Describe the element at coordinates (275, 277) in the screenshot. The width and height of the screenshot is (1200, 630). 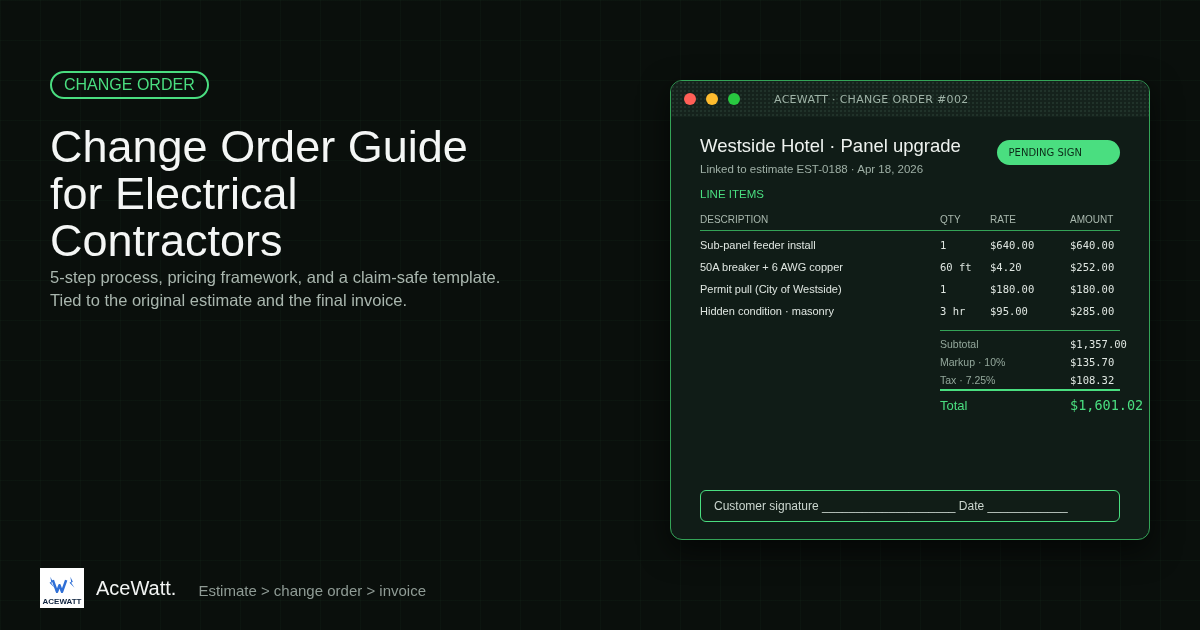
I see `subtitle-text: 5-step process, pricing framework, and a claim-safe template.` at that location.